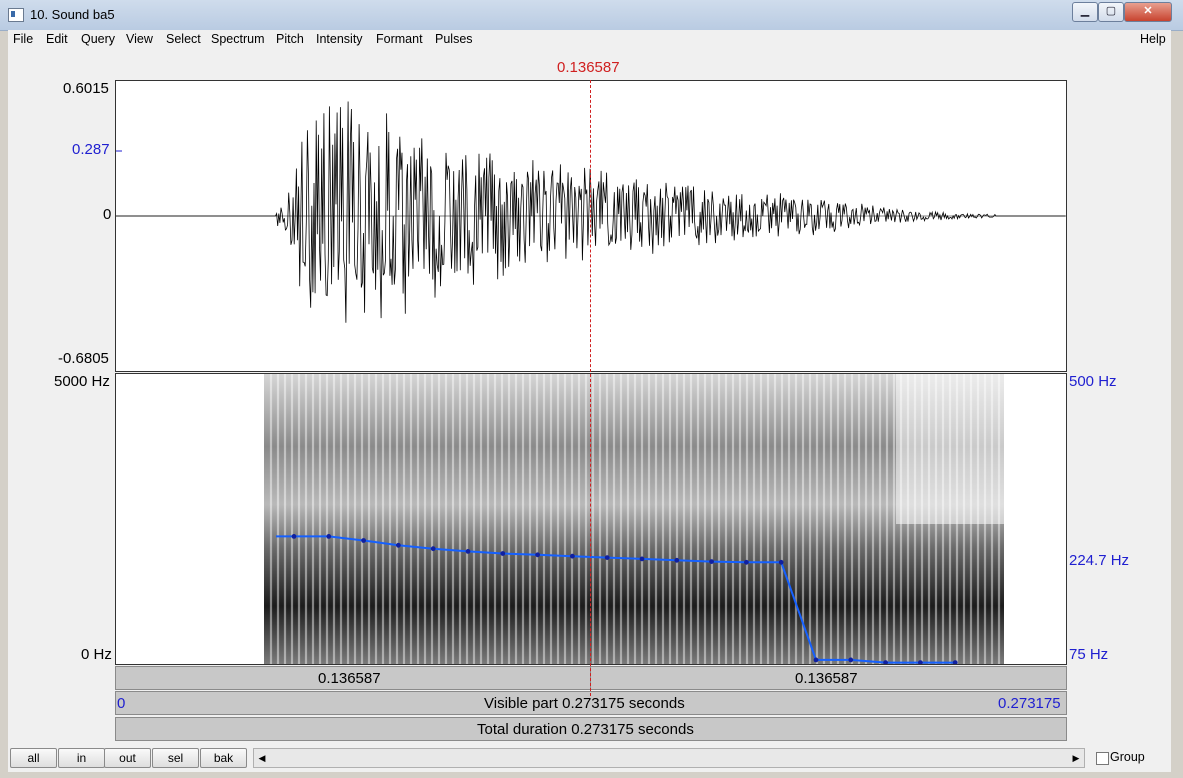 The height and width of the screenshot is (778, 1183). Describe the element at coordinates (349, 678) in the screenshot. I see `left-segment-duration: 0.136587` at that location.